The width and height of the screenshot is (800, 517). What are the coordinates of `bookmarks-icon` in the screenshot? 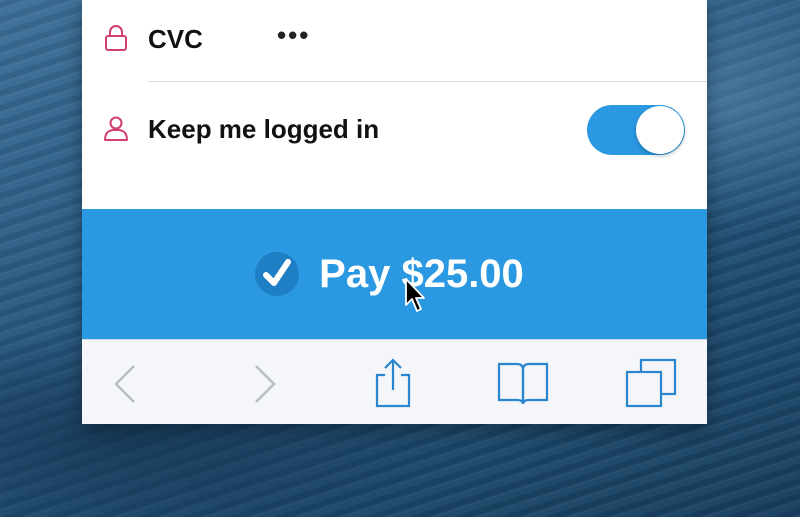 It's located at (523, 383).